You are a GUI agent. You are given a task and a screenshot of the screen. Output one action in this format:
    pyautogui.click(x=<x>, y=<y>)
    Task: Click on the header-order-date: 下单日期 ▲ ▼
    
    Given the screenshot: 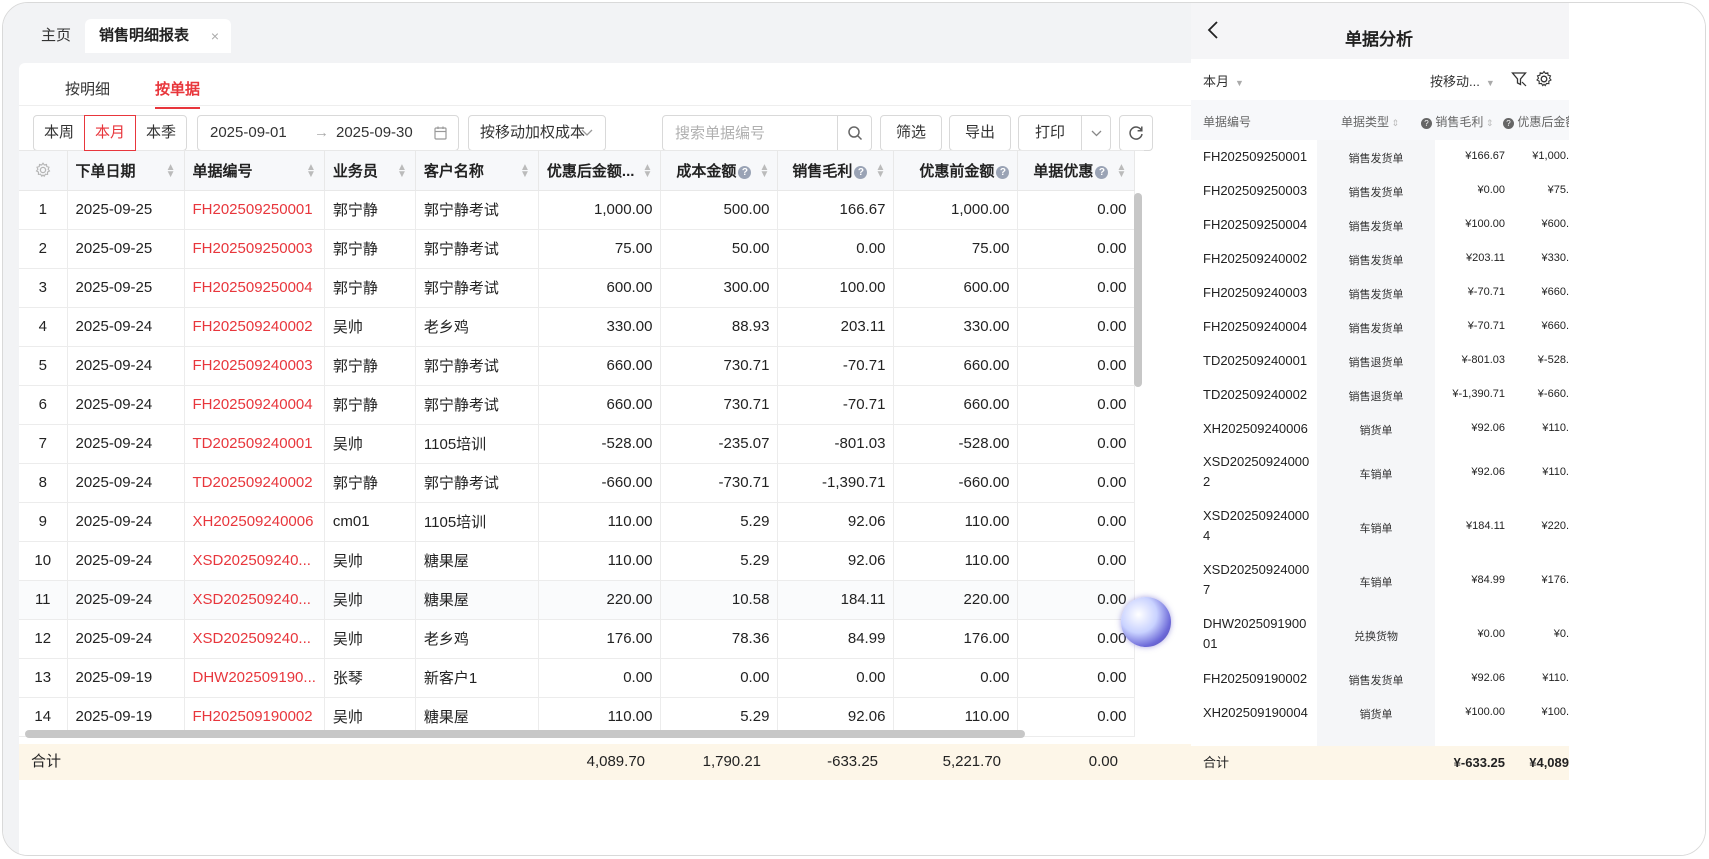 What is the action you would take?
    pyautogui.click(x=126, y=171)
    